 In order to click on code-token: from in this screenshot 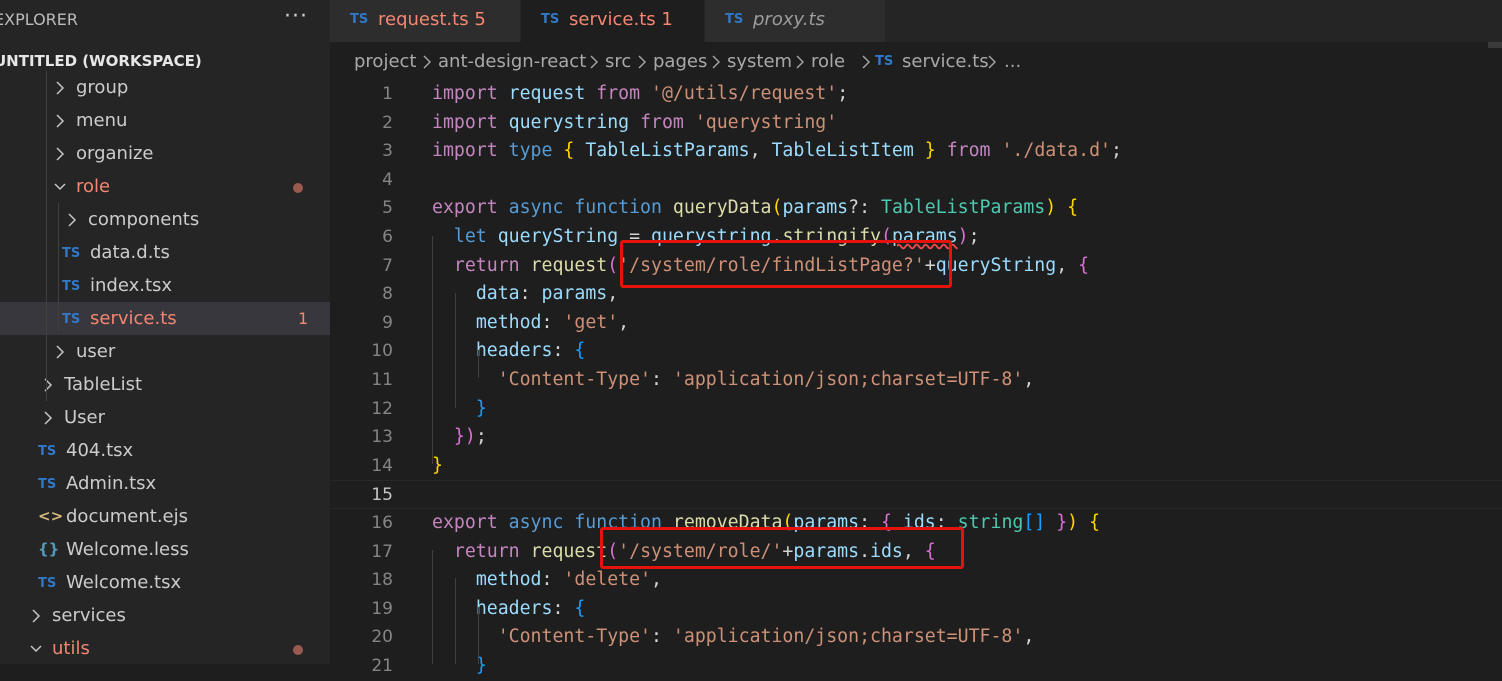, I will do `click(968, 151)`.